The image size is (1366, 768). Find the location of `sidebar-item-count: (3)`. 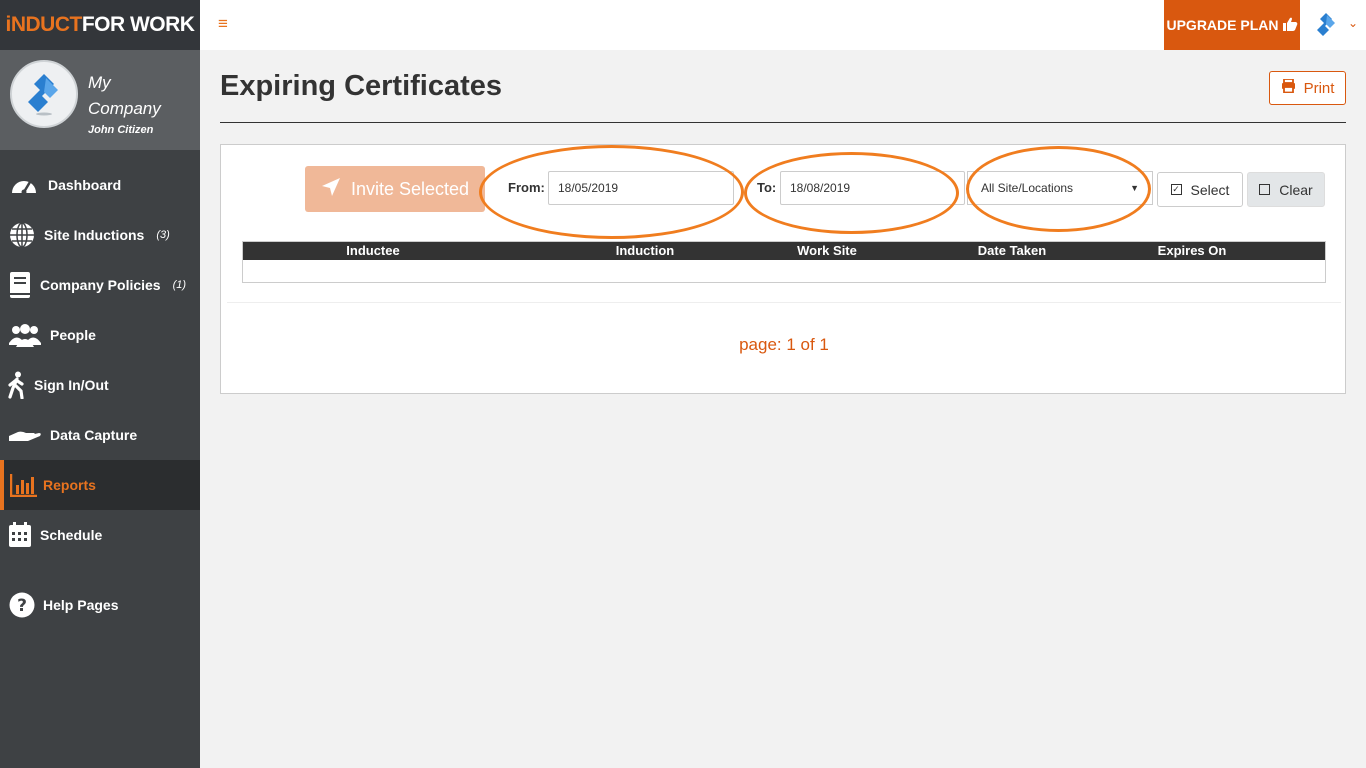

sidebar-item-count: (3) is located at coordinates (163, 235).